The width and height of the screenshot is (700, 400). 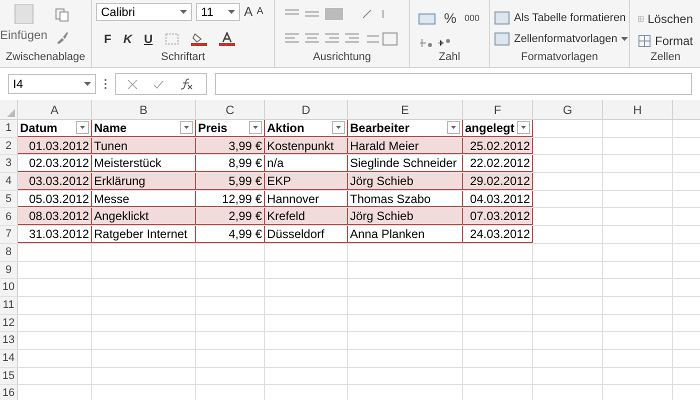 I want to click on thousands-button: 000, so click(x=472, y=19).